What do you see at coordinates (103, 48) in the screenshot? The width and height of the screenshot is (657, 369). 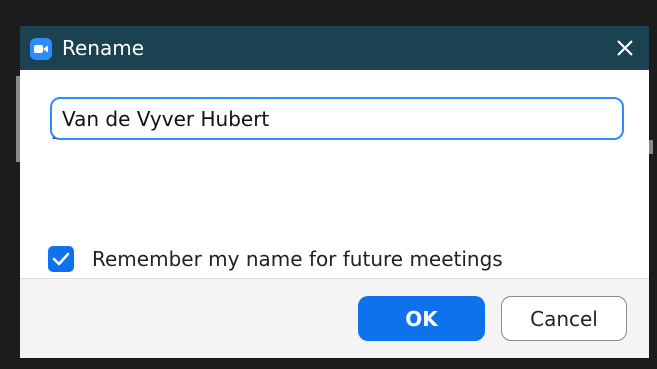 I see `dialog-title: Rename` at bounding box center [103, 48].